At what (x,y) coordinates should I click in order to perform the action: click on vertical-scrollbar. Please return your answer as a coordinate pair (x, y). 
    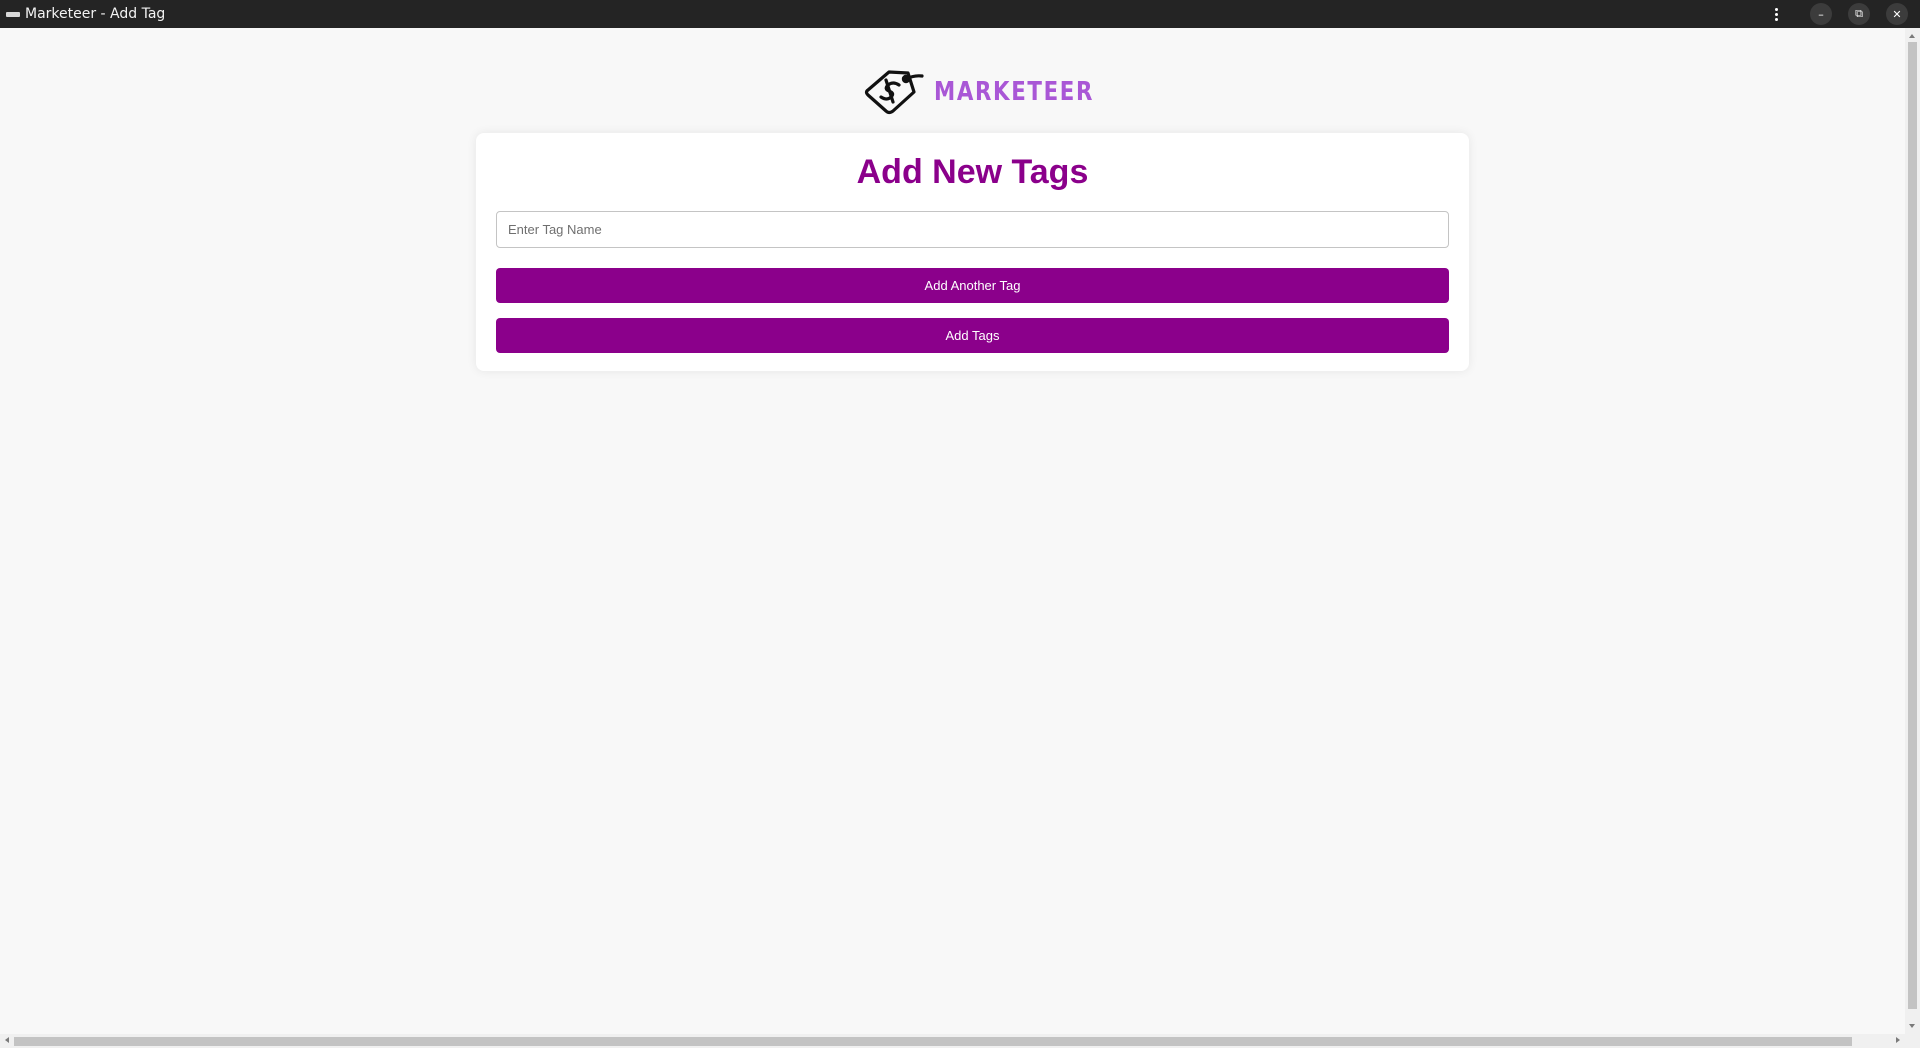
    Looking at the image, I should click on (1912, 531).